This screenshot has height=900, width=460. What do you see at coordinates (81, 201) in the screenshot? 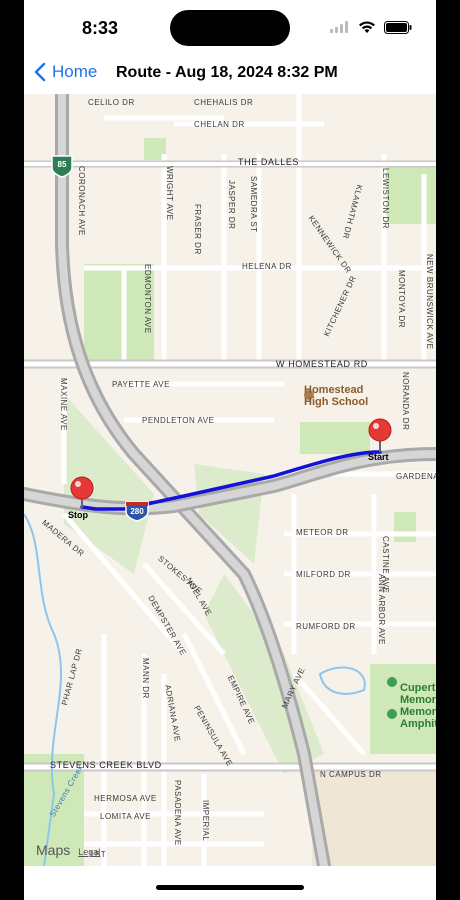
I see `road-label: CORONACH AVE` at bounding box center [81, 201].